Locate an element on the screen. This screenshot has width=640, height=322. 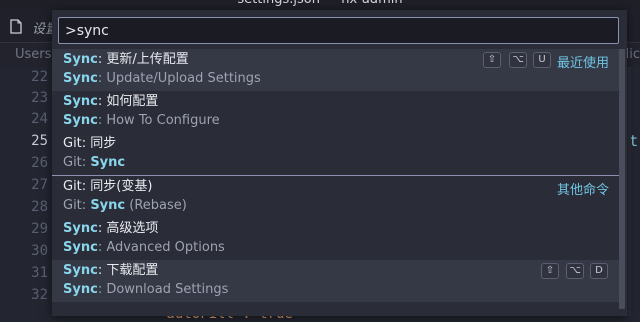
command-title: Git: 同步 is located at coordinates (90, 143).